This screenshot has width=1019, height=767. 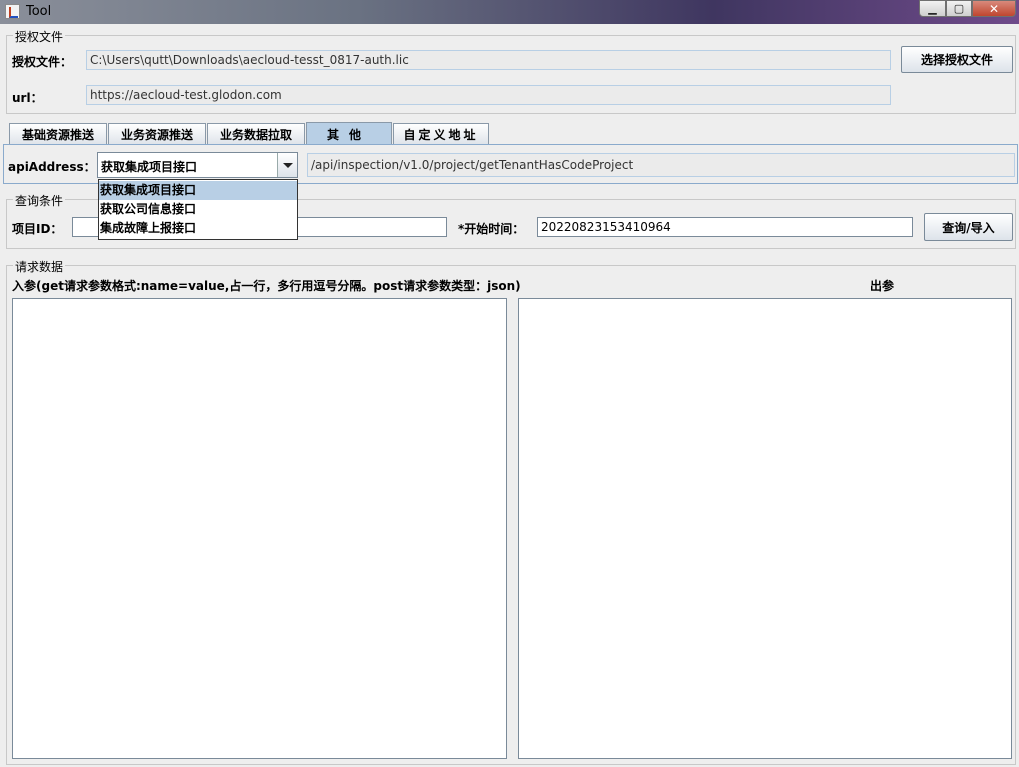 I want to click on query-import-button: 查询/导入, so click(x=968, y=227).